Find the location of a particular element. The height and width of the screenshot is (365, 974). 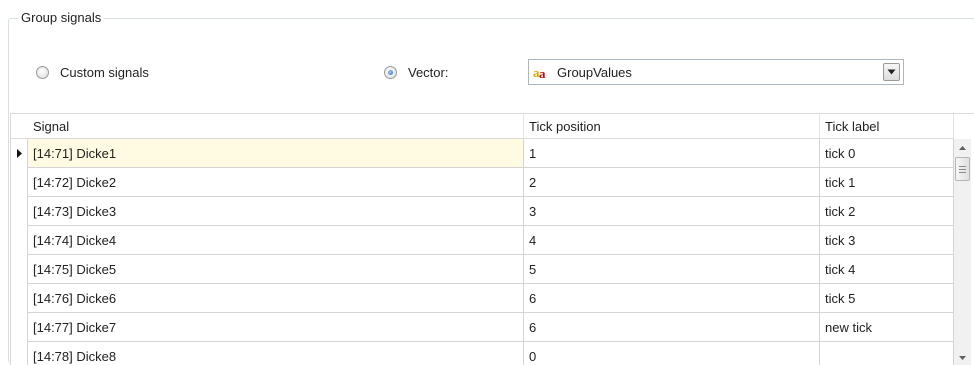

vector-radio-icon is located at coordinates (390, 72).